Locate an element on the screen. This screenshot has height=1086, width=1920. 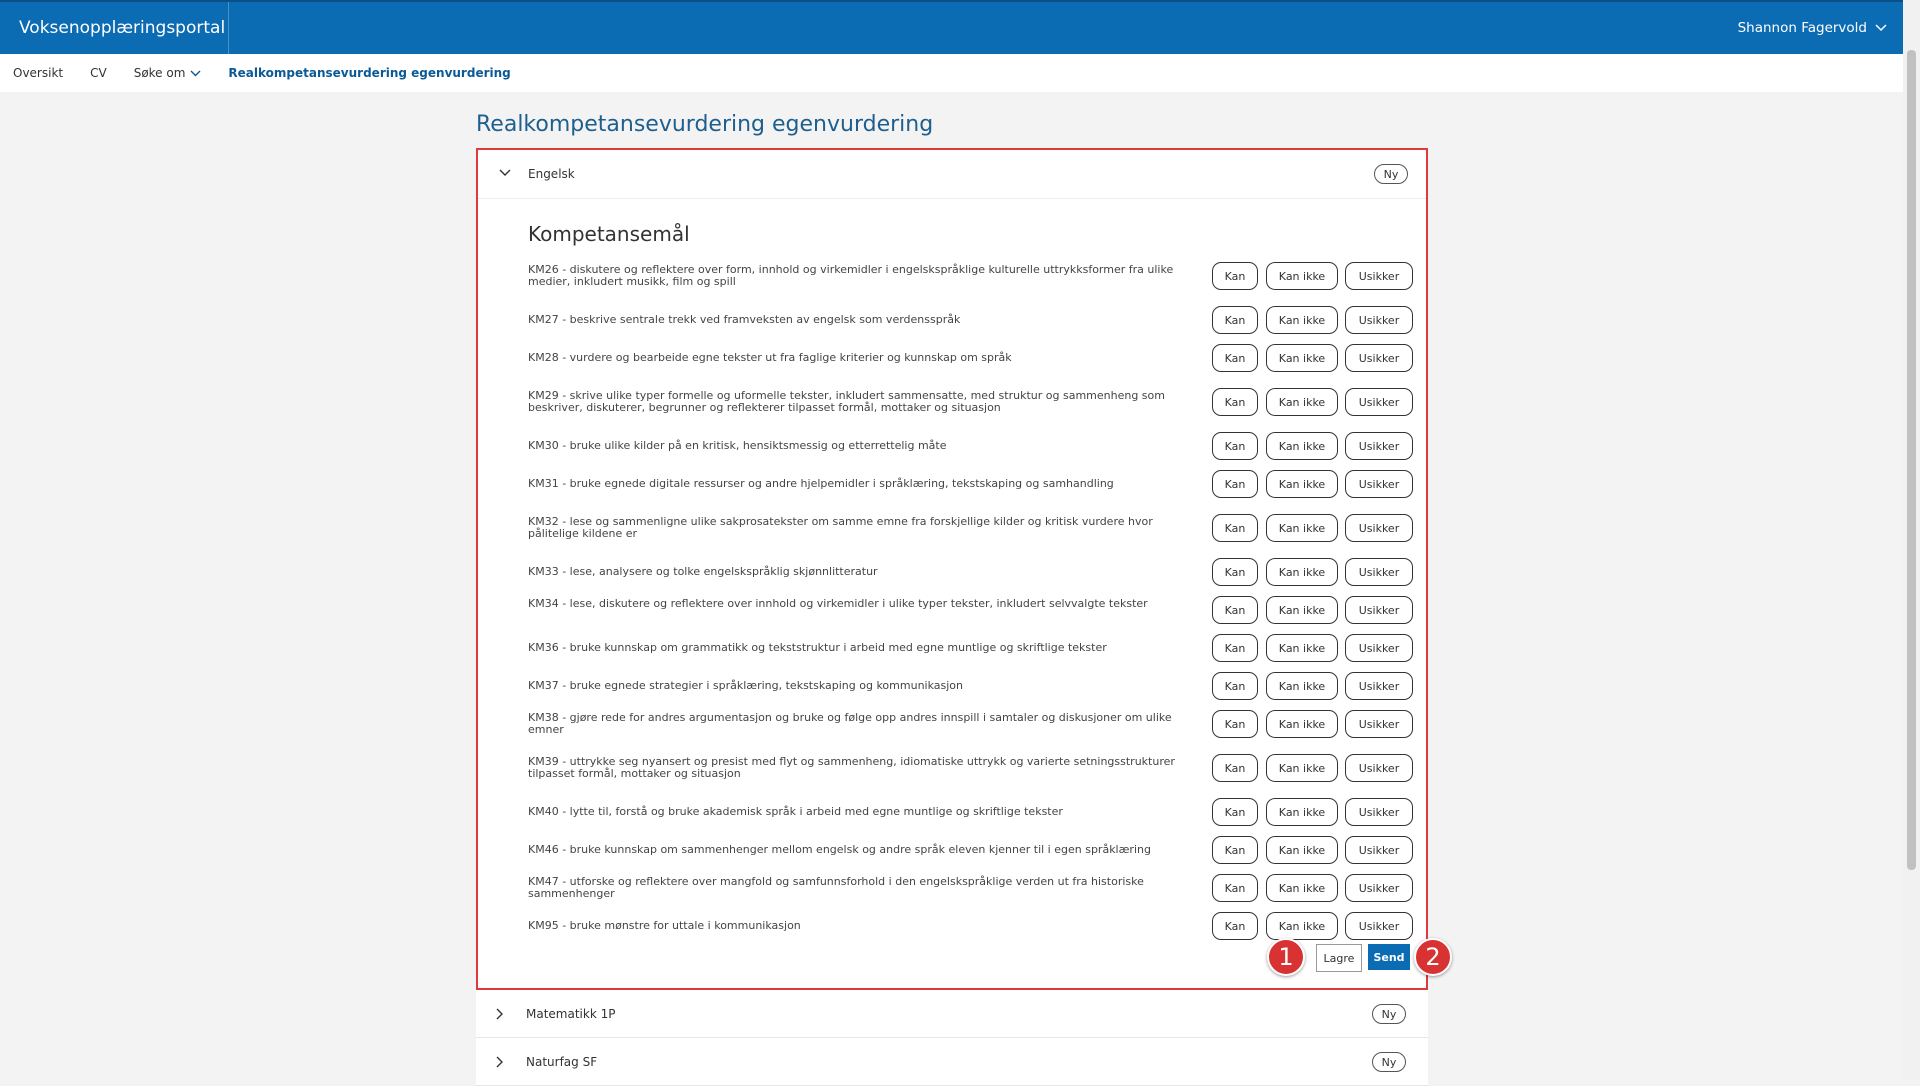
user-menu: Shannon Fagervold is located at coordinates (1812, 28).